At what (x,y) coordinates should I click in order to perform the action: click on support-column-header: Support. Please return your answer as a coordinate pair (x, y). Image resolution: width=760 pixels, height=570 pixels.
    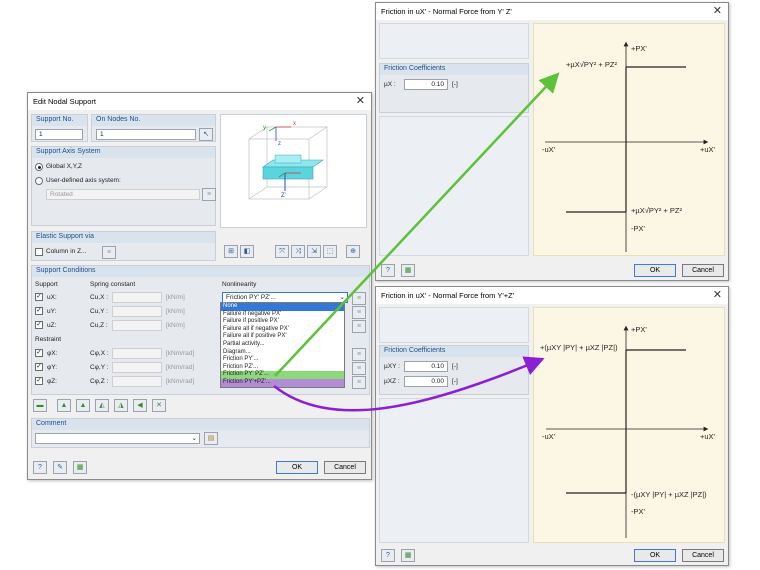
    Looking at the image, I should click on (46, 284).